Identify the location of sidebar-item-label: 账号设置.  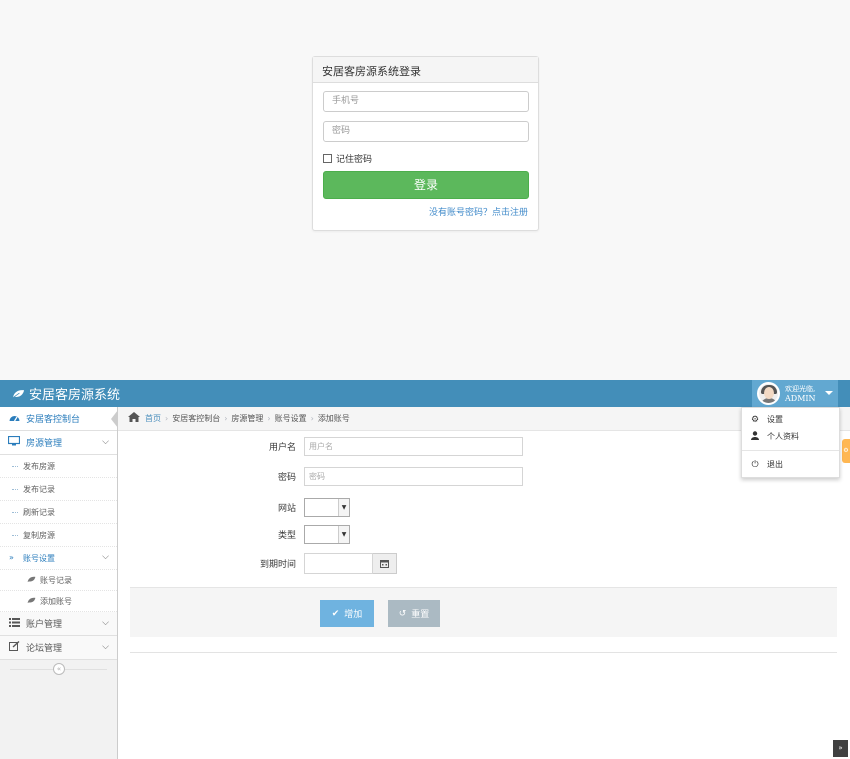
(39, 558).